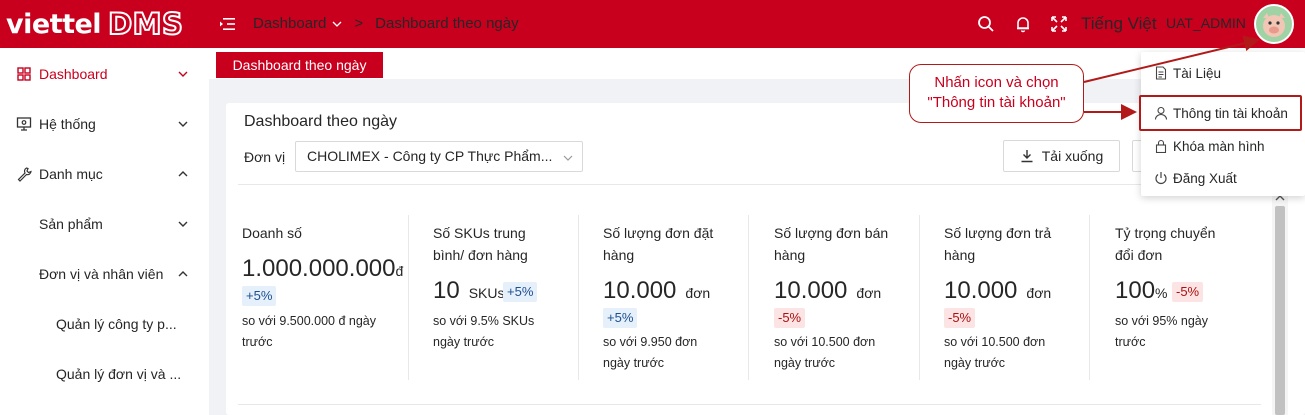 The width and height of the screenshot is (1305, 415). What do you see at coordinates (54, 24) in the screenshot?
I see `logo-text: viettel` at bounding box center [54, 24].